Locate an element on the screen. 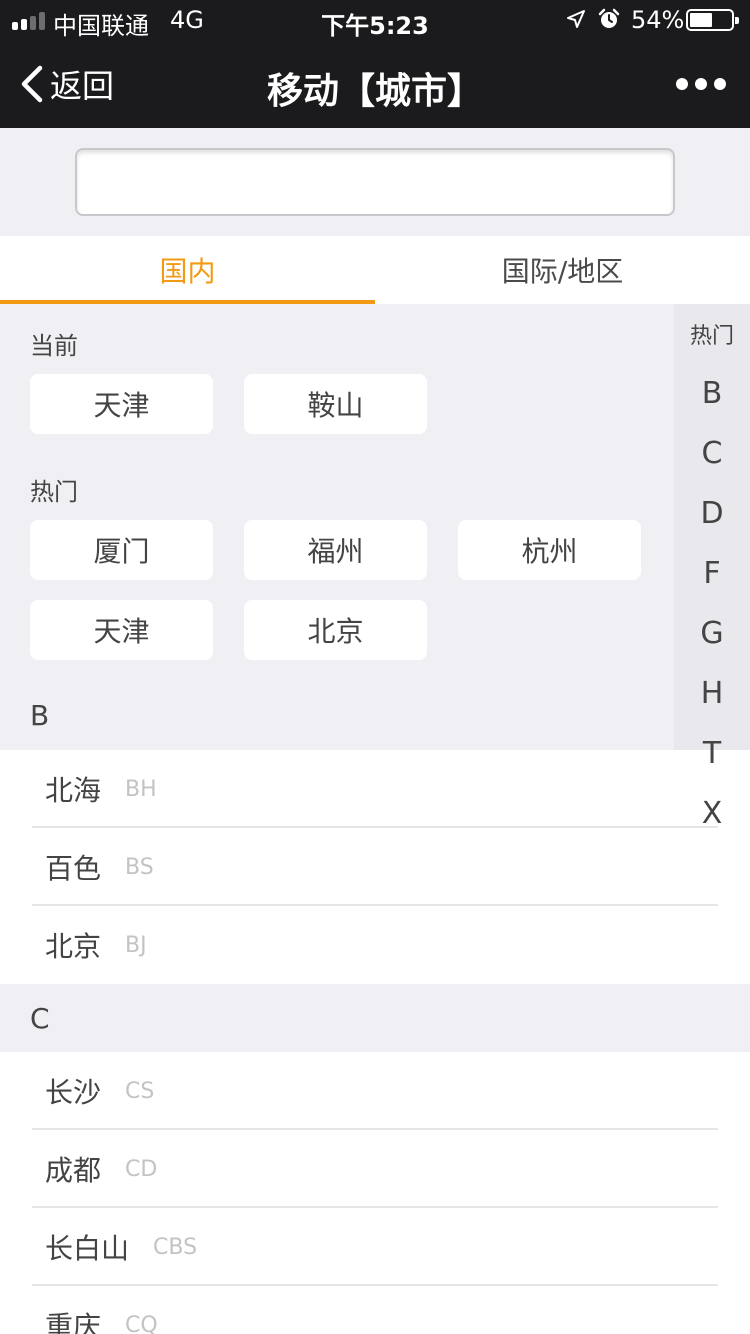 The height and width of the screenshot is (1334, 750). hot-city-chip: 天津 is located at coordinates (121, 630).